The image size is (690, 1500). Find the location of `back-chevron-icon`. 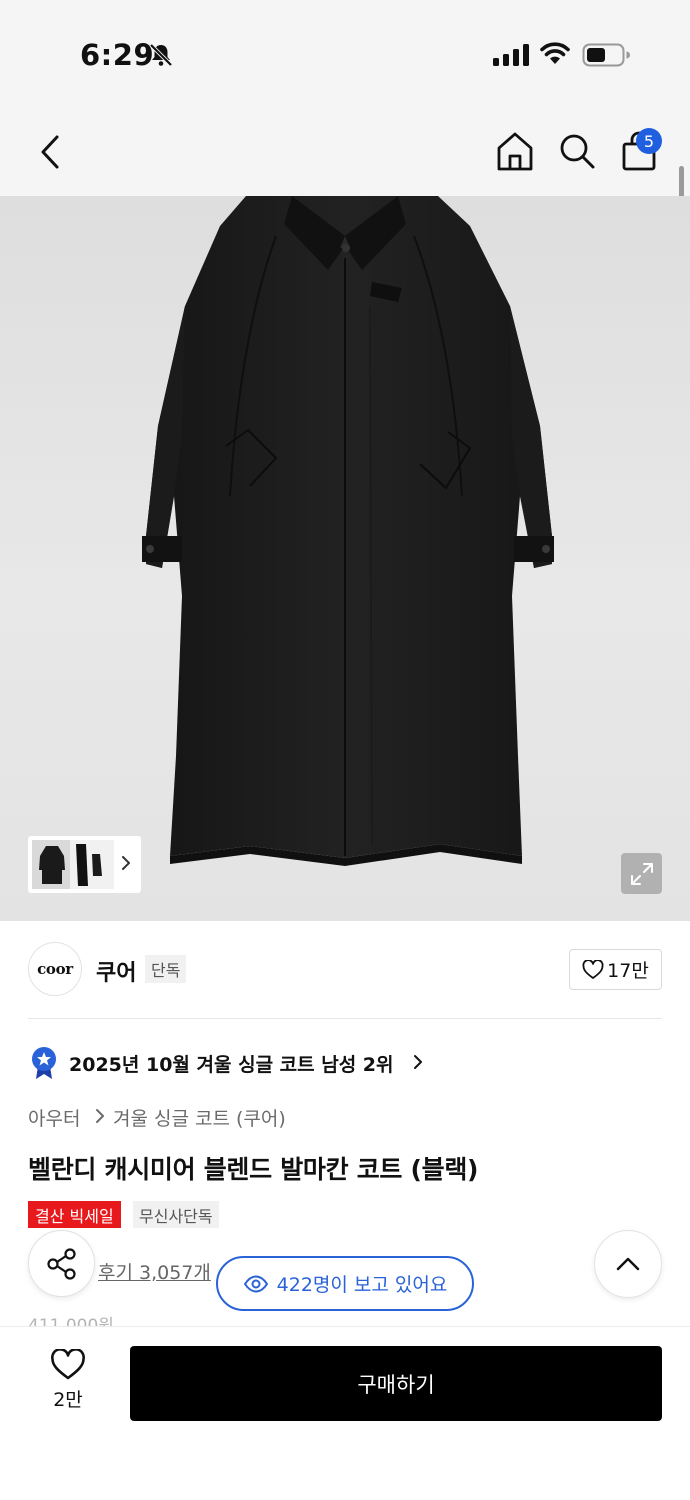

back-chevron-icon is located at coordinates (50, 152).